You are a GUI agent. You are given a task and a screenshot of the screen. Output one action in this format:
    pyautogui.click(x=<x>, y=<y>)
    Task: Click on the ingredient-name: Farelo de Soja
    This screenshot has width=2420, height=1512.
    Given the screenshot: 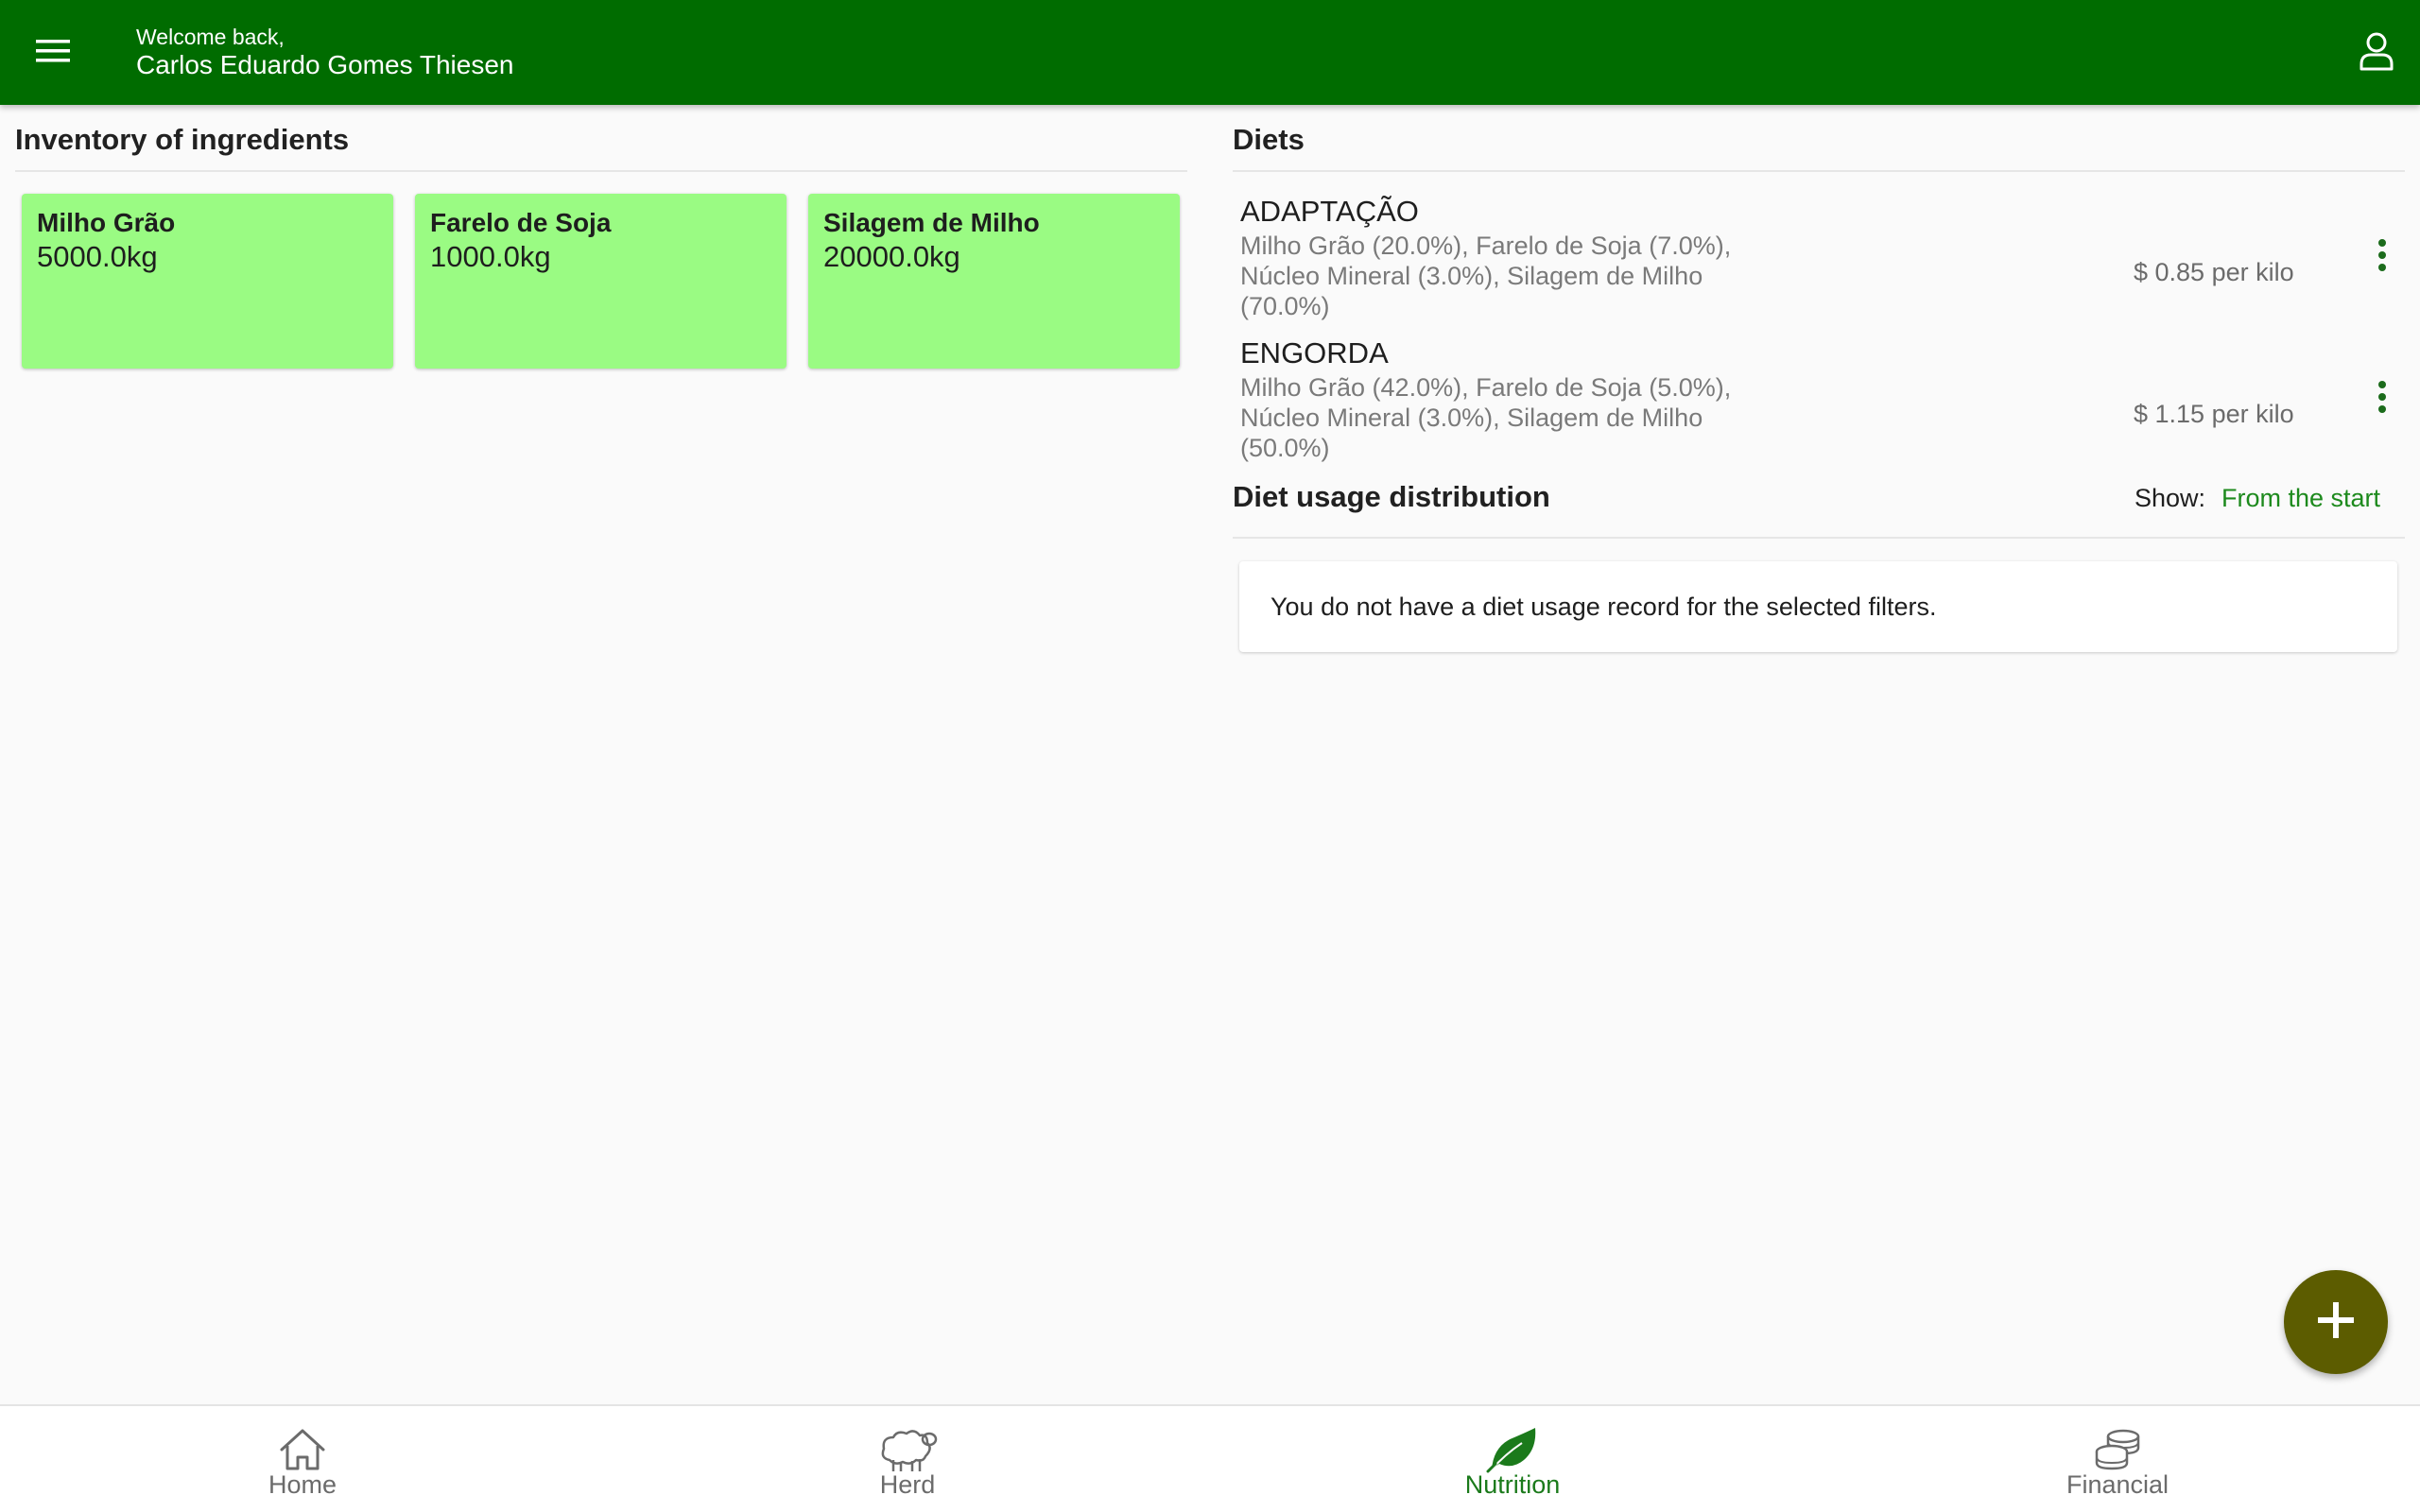 What is the action you would take?
    pyautogui.click(x=521, y=222)
    